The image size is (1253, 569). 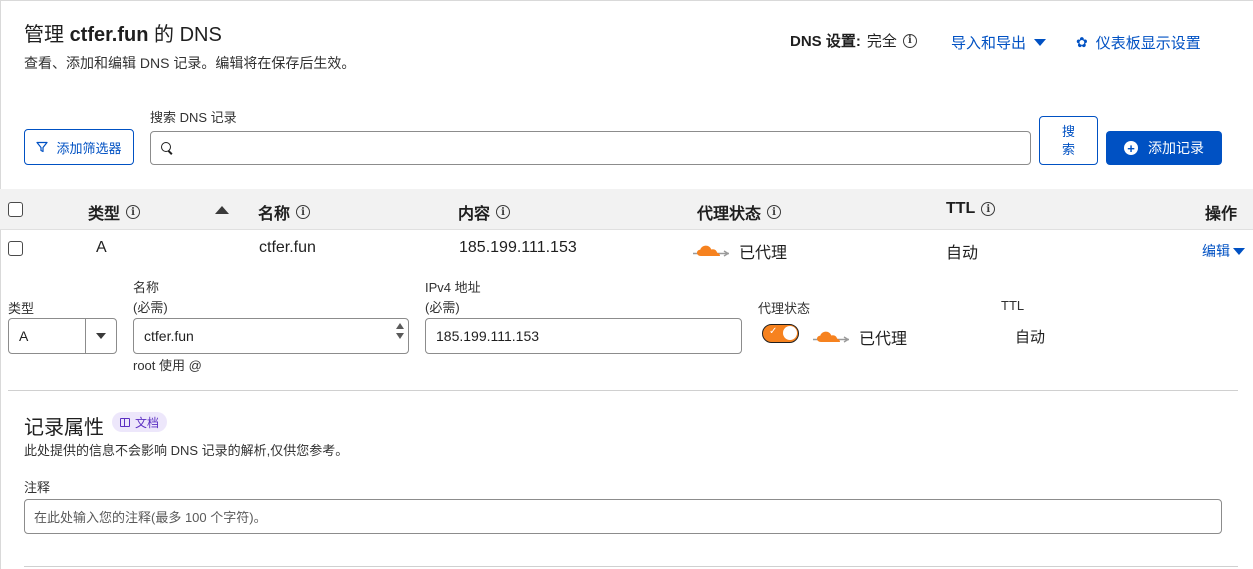 I want to click on search-button-label-1: 搜, so click(x=1068, y=131).